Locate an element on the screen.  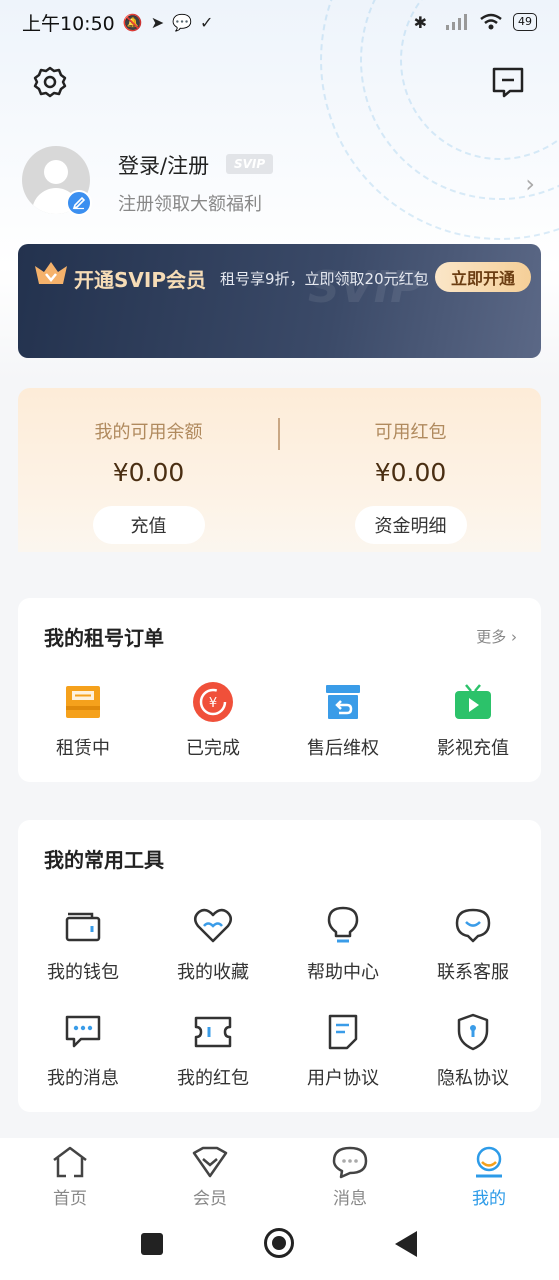
tool-redpacket: 我的红包 is located at coordinates (213, 1050).